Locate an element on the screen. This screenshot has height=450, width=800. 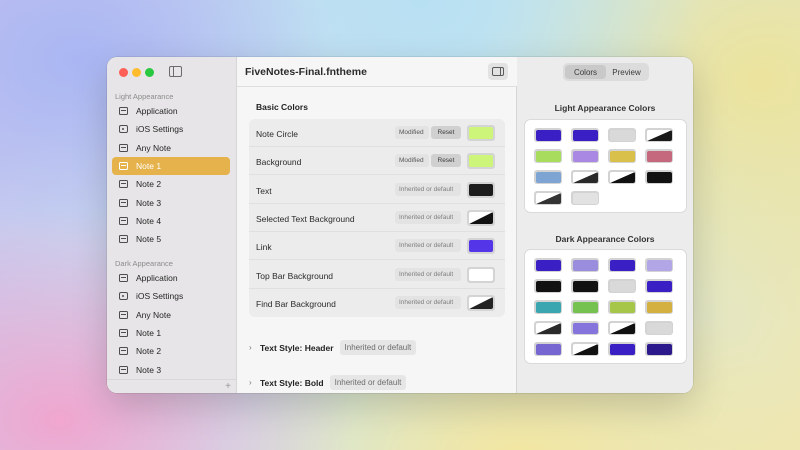
sidebar-item-dark-note-1: Note 1 is located at coordinates (171, 333).